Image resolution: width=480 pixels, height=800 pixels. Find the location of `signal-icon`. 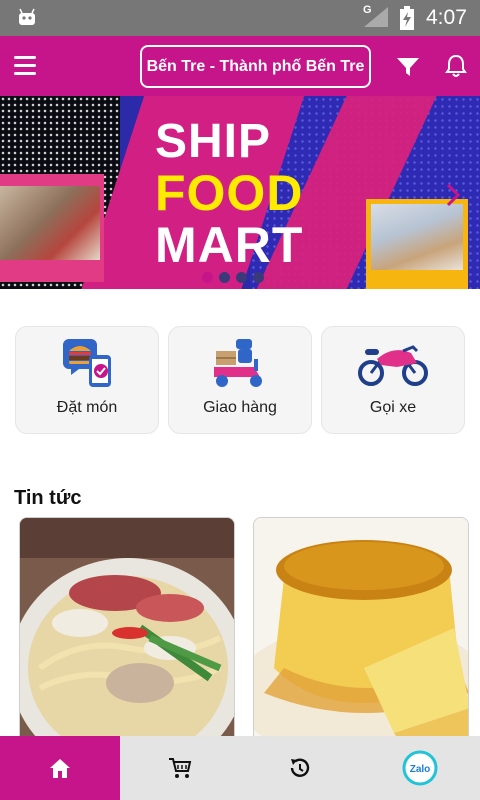

signal-icon is located at coordinates (376, 17).